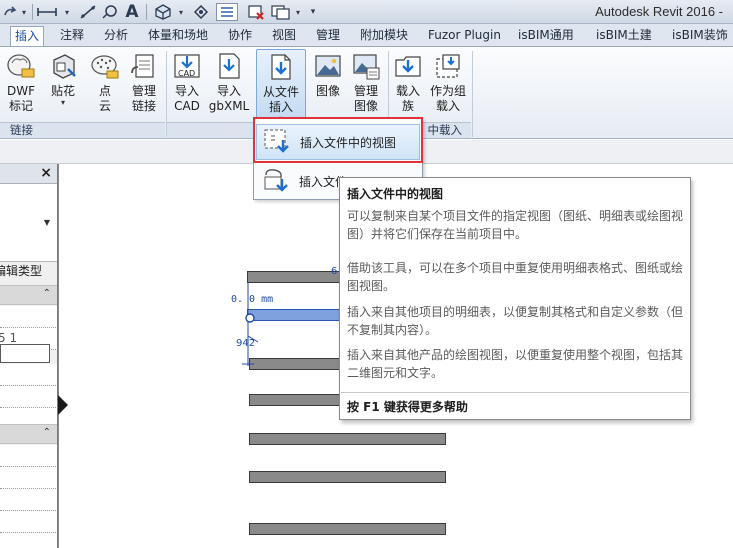  I want to click on switch-windows-dropdown-icon: ▾, so click(298, 12).